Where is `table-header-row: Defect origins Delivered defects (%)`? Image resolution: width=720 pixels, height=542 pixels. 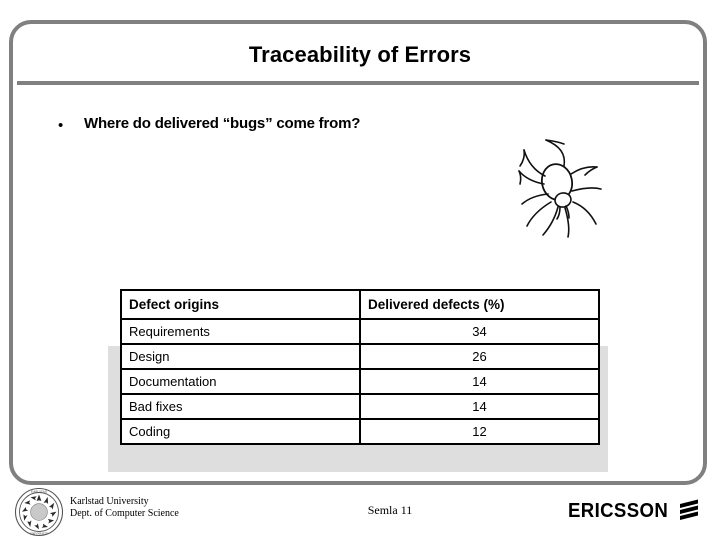 table-header-row: Defect origins Delivered defects (%) is located at coordinates (360, 304).